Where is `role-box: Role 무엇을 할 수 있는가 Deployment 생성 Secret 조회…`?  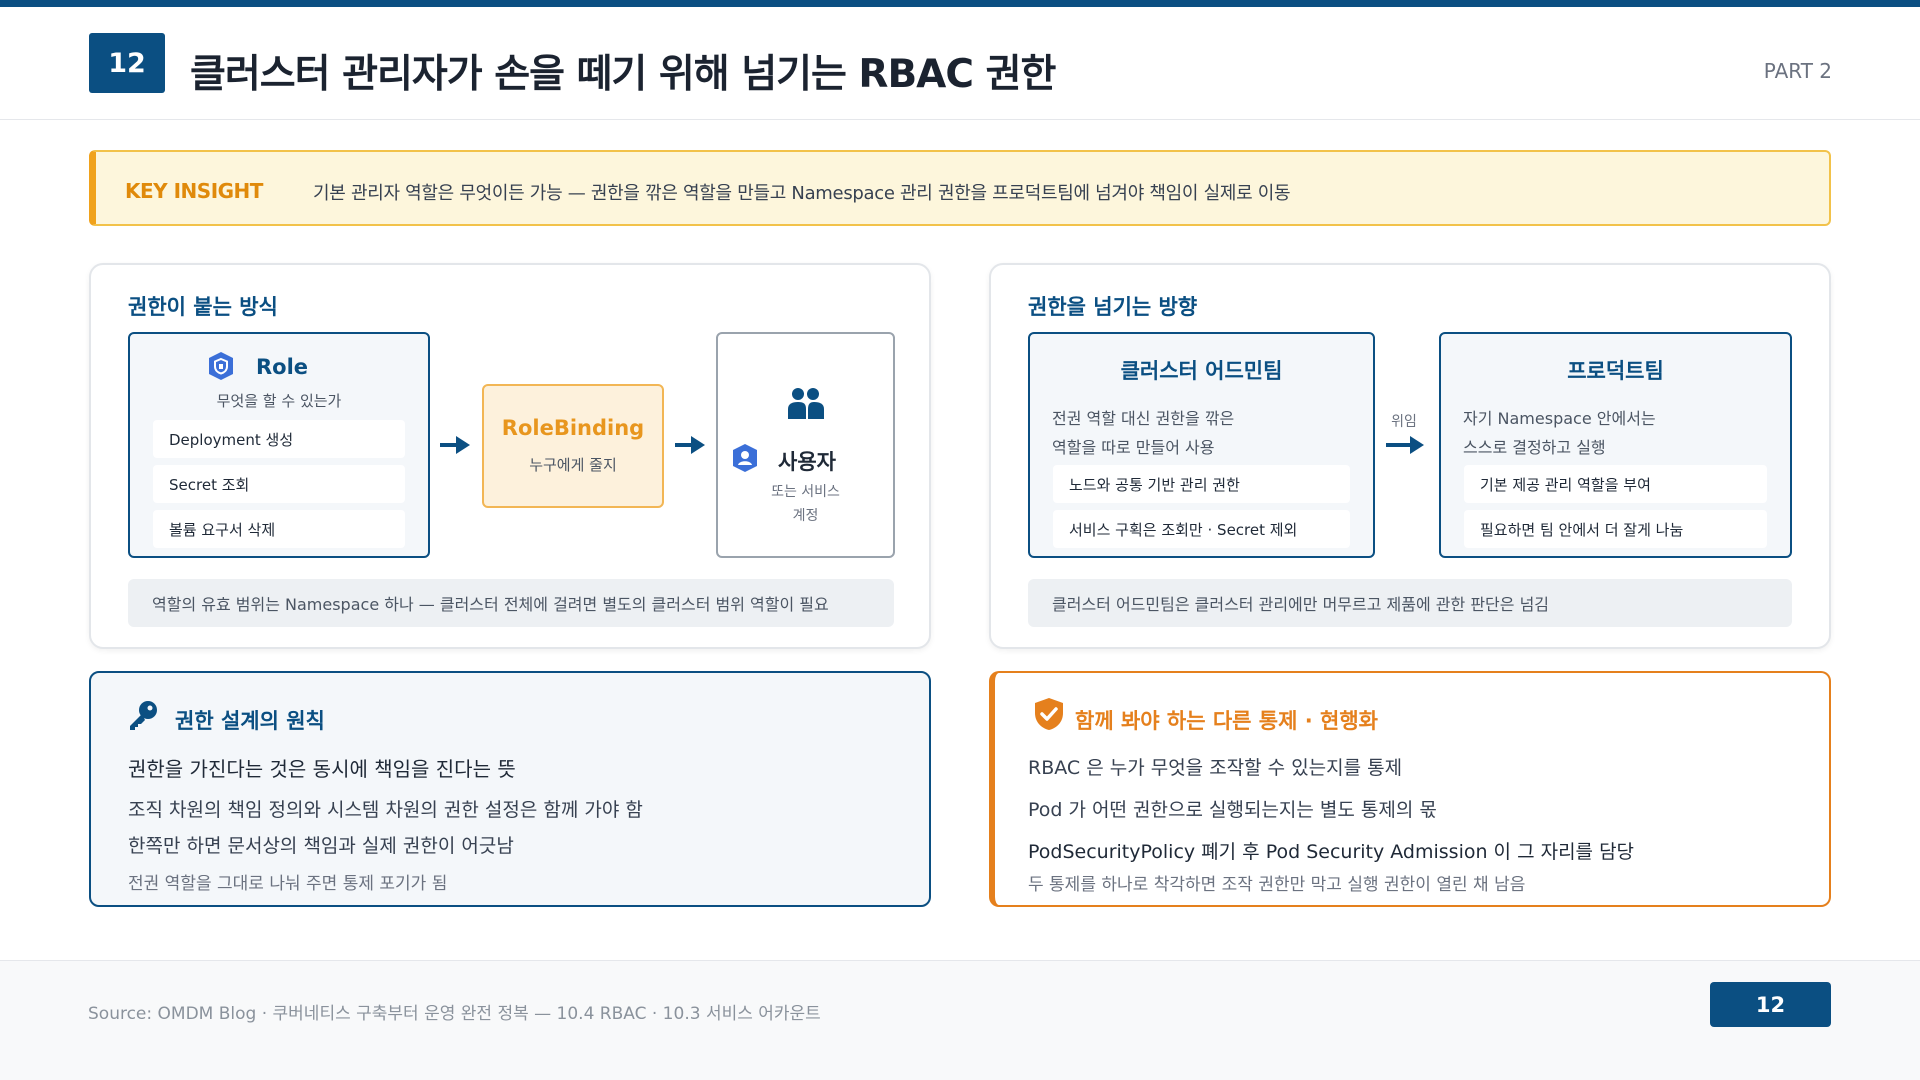
role-box: Role 무엇을 할 수 있는가 Deployment 생성 Secret 조회… is located at coordinates (279, 445).